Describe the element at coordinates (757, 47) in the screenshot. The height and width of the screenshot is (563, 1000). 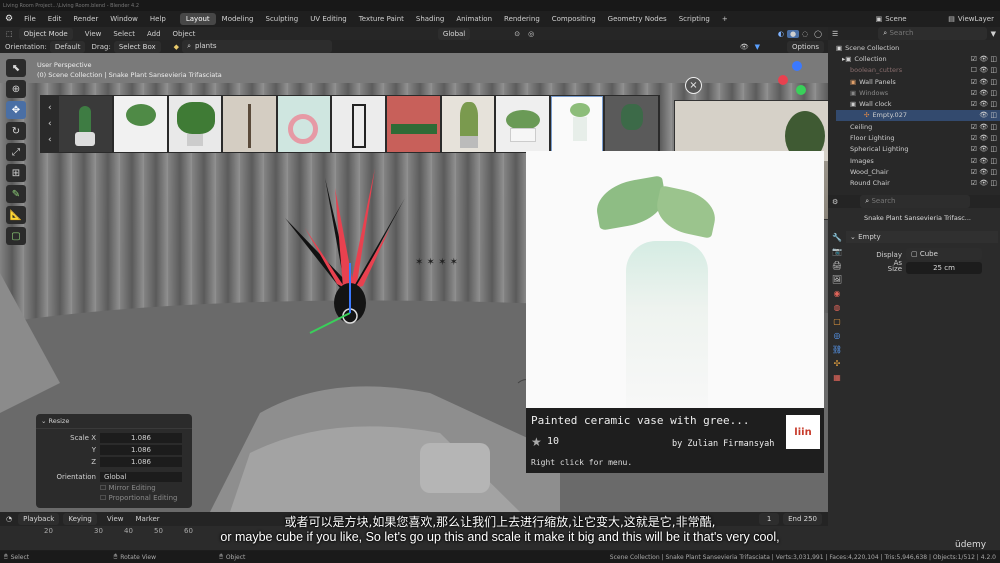
I see `filter-icon: ▼` at that location.